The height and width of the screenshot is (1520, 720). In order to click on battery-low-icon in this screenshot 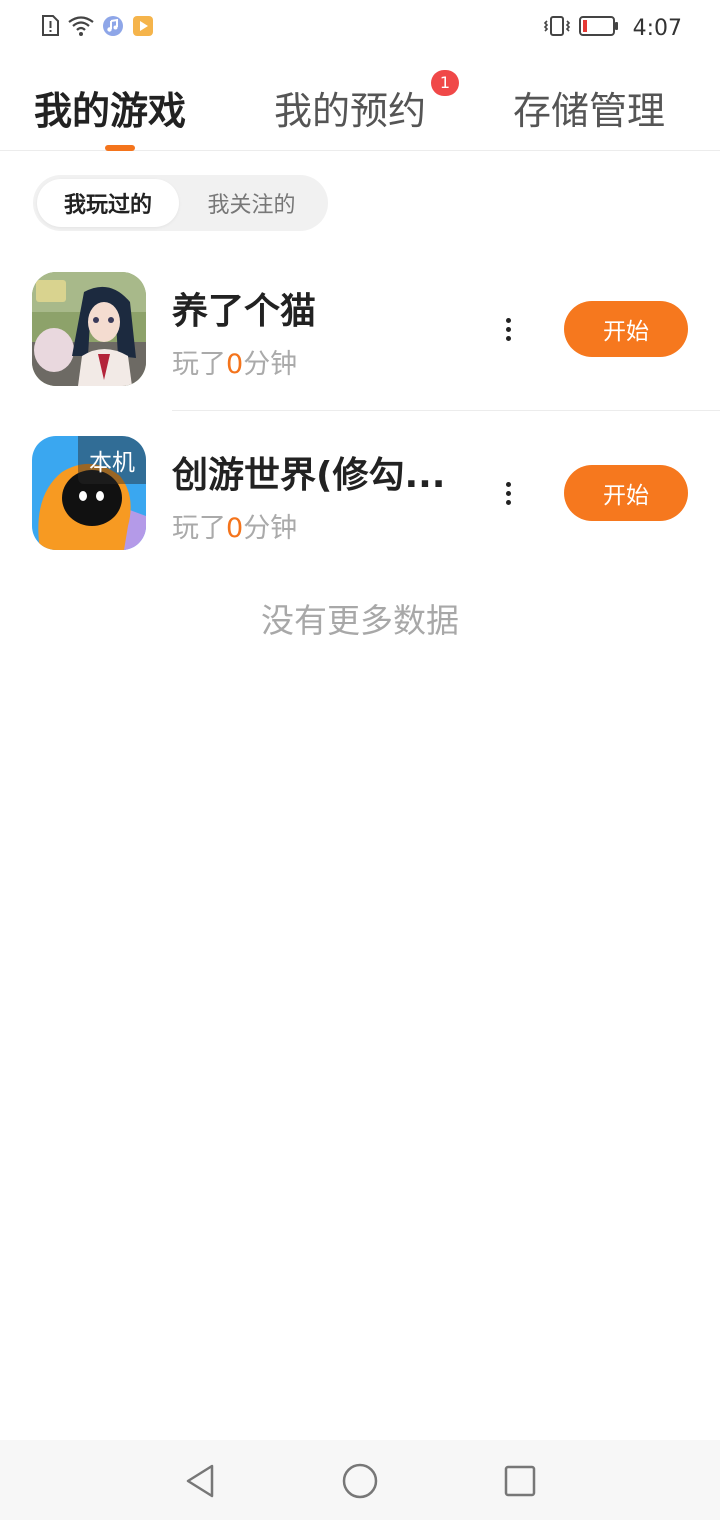, I will do `click(598, 28)`.